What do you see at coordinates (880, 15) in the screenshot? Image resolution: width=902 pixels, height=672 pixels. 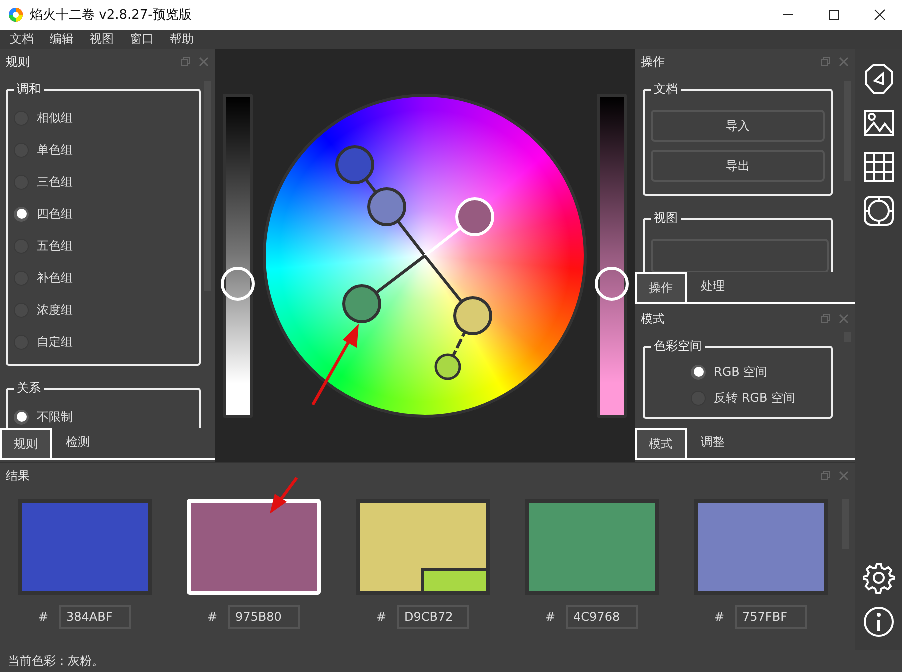 I see `close-icon` at bounding box center [880, 15].